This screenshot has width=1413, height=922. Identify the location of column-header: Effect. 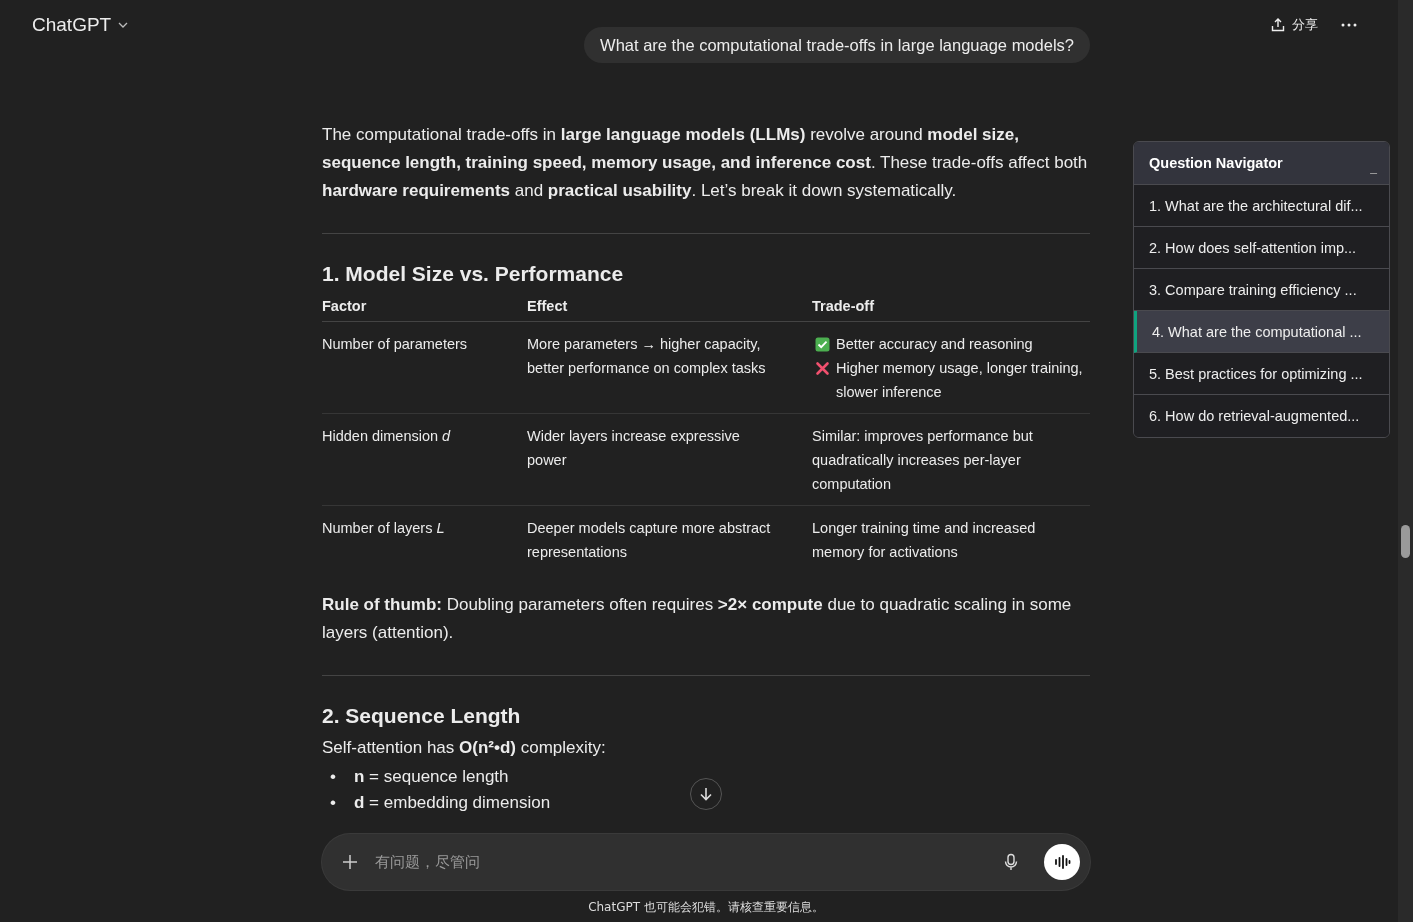
(669, 307).